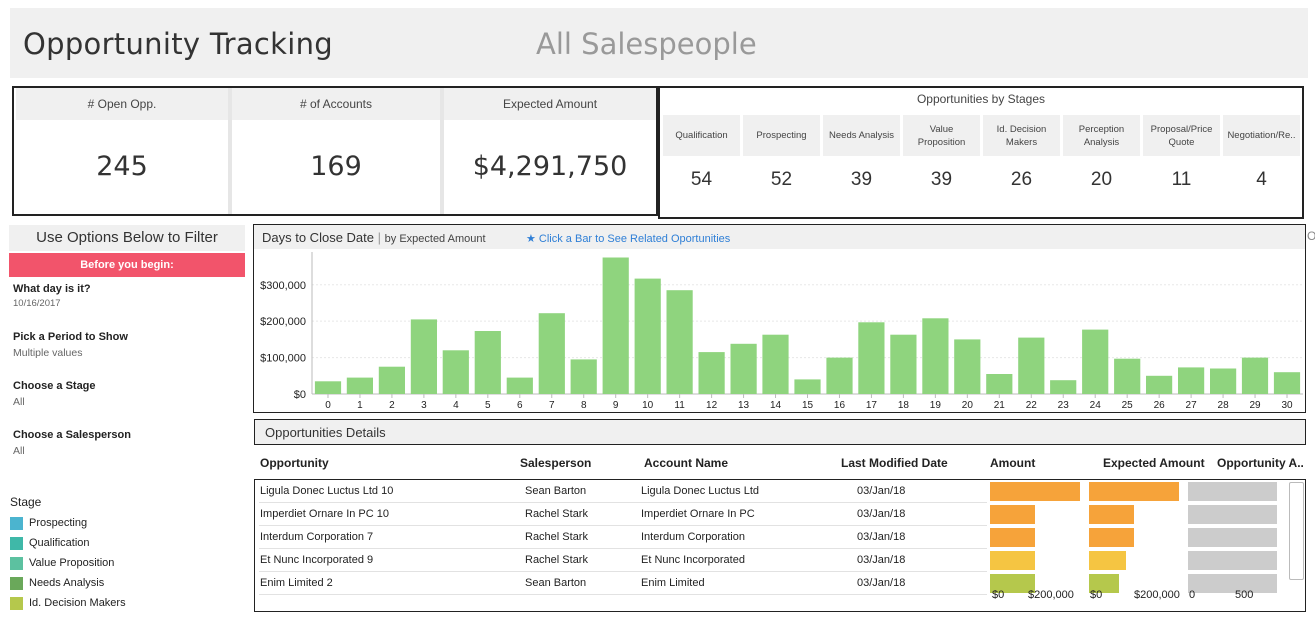  I want to click on x-tick-label: 12, so click(712, 405).